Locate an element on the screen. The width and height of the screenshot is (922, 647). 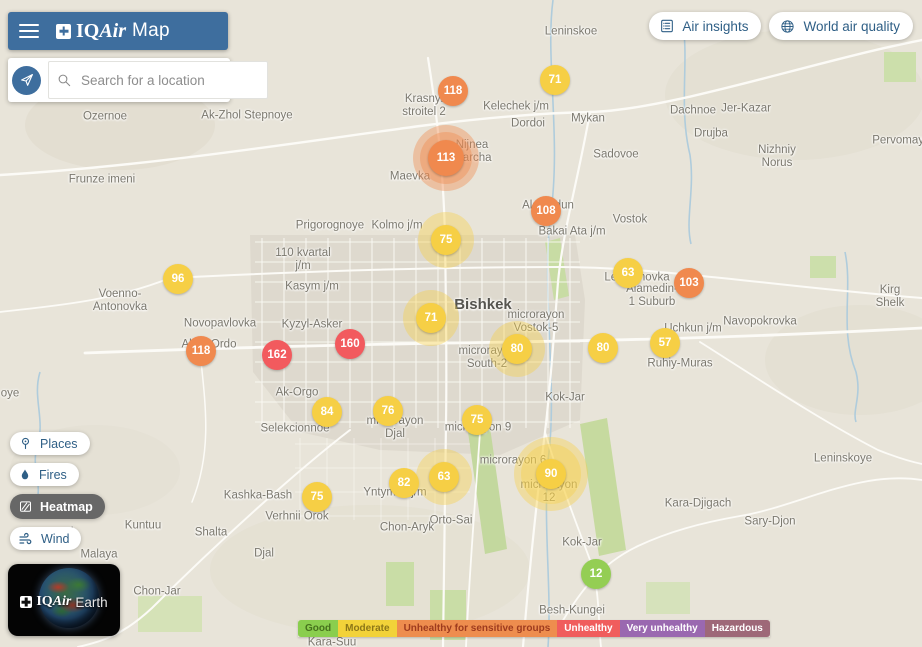
aqi-value: 113 is located at coordinates (446, 158).